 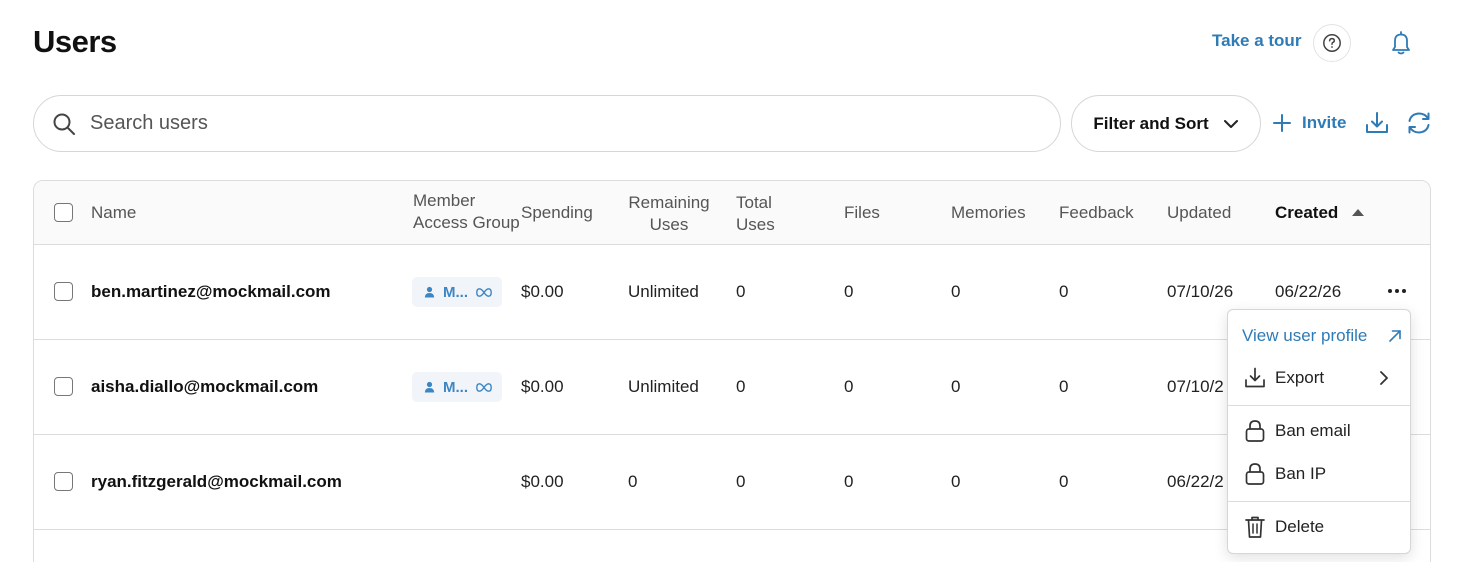 I want to click on search-input, so click(x=540, y=123).